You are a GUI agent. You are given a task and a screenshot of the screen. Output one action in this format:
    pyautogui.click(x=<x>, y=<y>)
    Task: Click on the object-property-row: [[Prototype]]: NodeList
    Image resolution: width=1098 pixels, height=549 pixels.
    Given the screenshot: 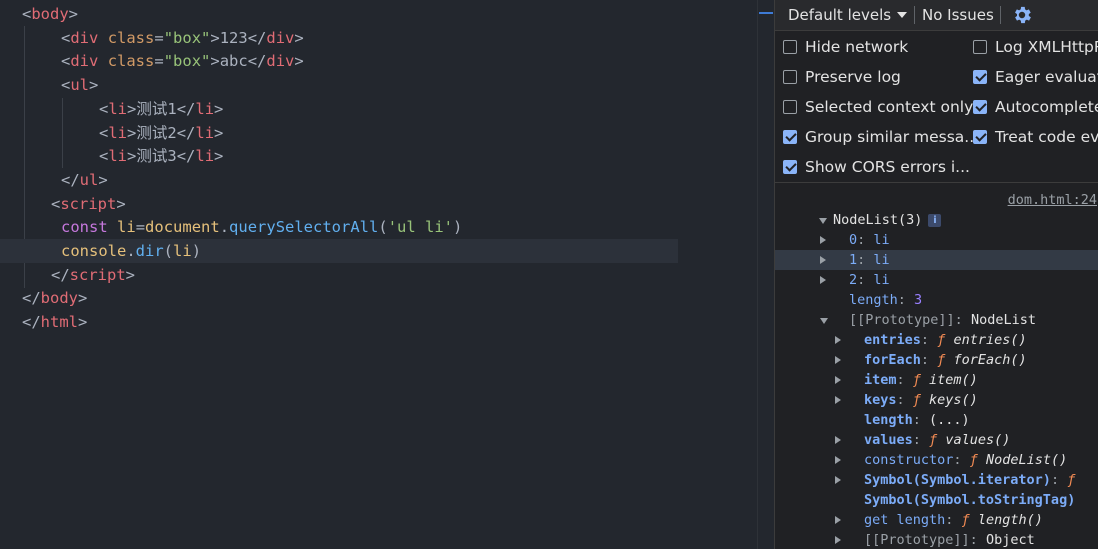 What is the action you would take?
    pyautogui.click(x=936, y=320)
    